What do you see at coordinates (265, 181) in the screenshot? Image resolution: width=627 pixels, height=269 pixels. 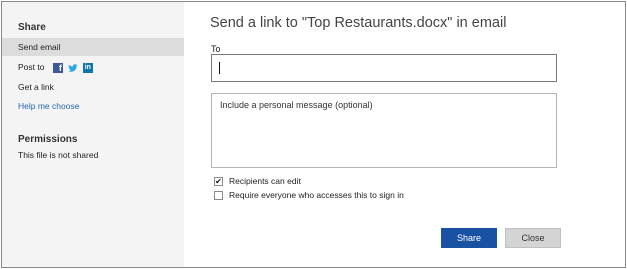 I see `recipients-can-edit-label: Recipients can edit` at bounding box center [265, 181].